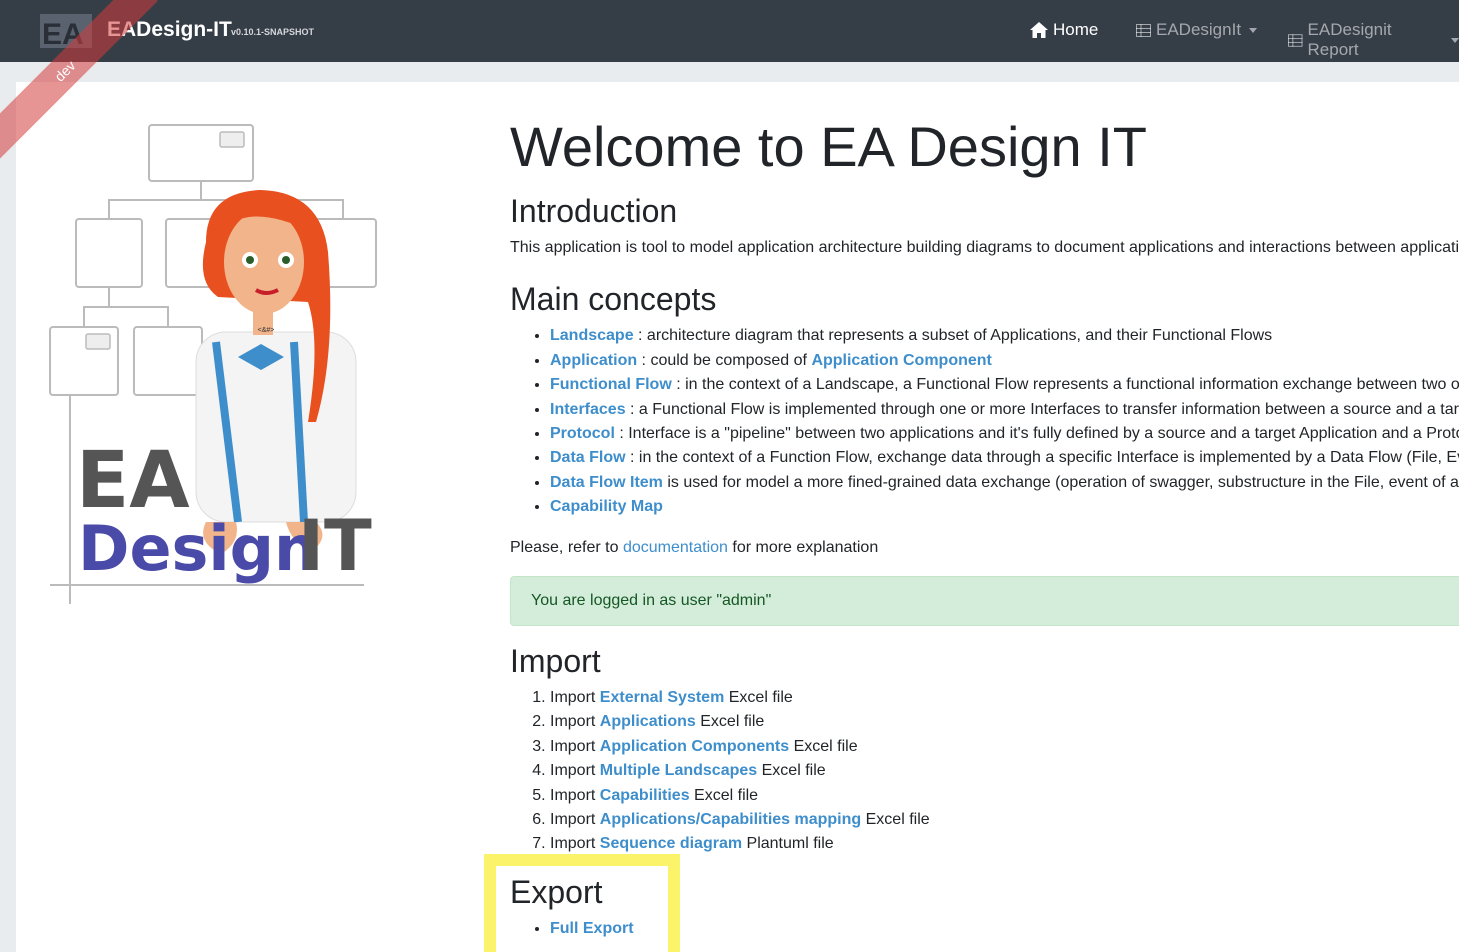 Image resolution: width=1459 pixels, height=952 pixels. What do you see at coordinates (645, 795) in the screenshot?
I see `import-capabilities-link: Capabilities` at bounding box center [645, 795].